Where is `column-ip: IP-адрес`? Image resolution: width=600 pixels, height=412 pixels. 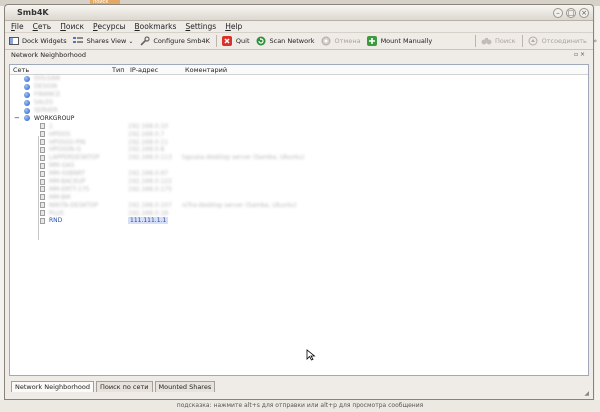 column-ip: IP-адрес is located at coordinates (154, 69).